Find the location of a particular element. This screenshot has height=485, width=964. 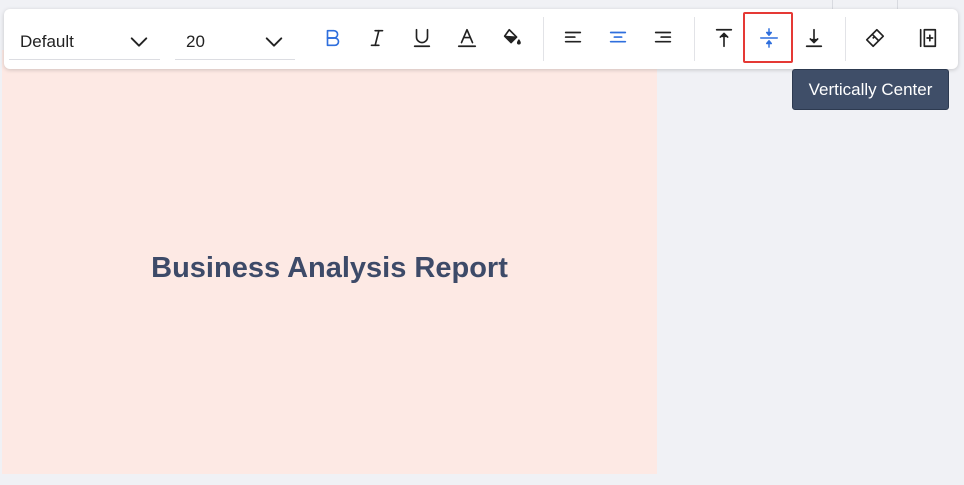

paint-bucket-icon is located at coordinates (512, 36).